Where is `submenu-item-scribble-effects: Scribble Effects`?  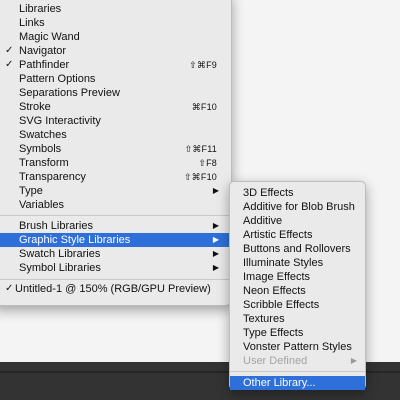
submenu-item-scribble-effects: Scribble Effects is located at coordinates (297, 305).